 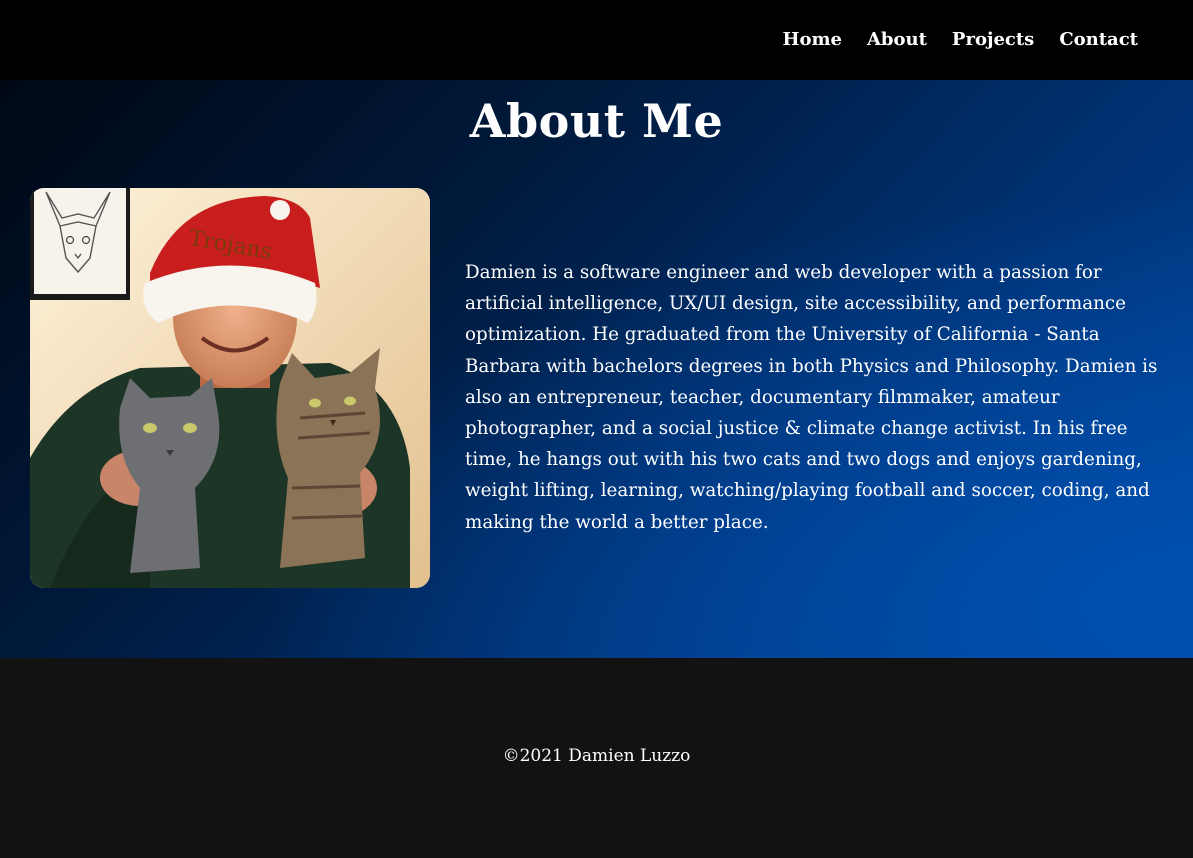 I want to click on nav-link-projects: Projects, so click(x=993, y=39).